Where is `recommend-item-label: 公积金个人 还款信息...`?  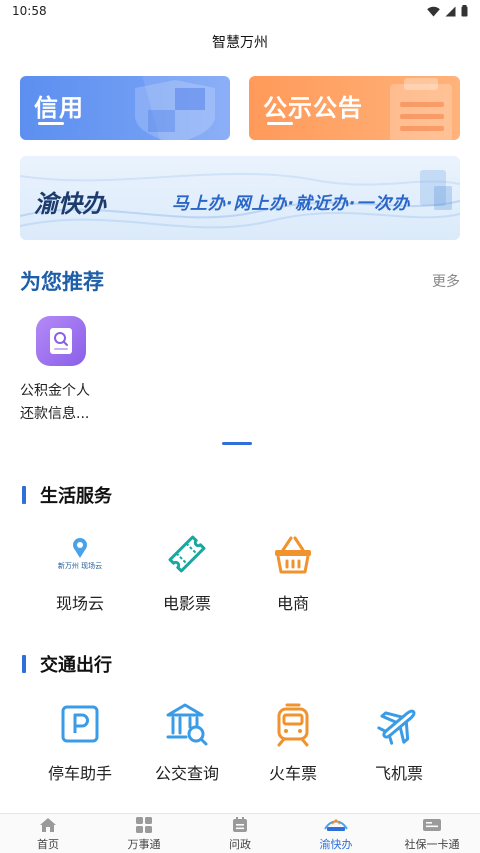 recommend-item-label: 公积金个人 还款信息... is located at coordinates (68, 403).